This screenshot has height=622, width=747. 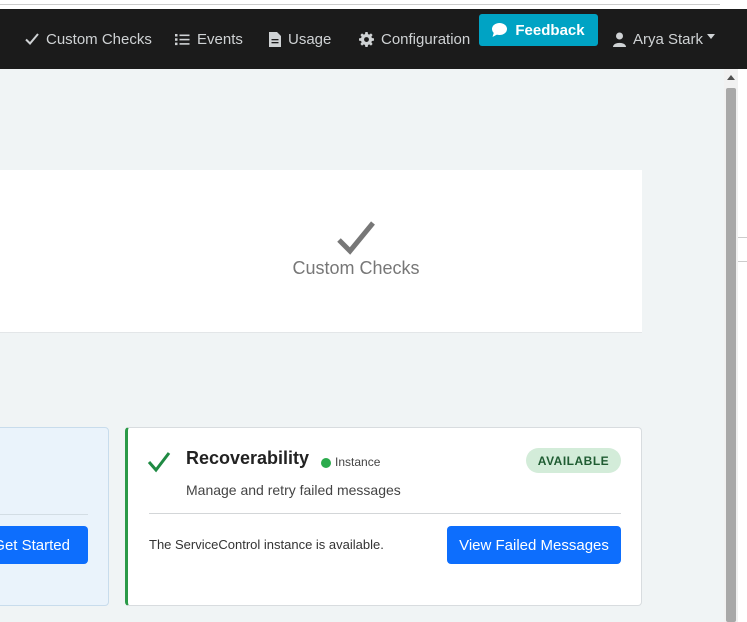 What do you see at coordinates (373, 4) in the screenshot?
I see `browser-top-strip` at bounding box center [373, 4].